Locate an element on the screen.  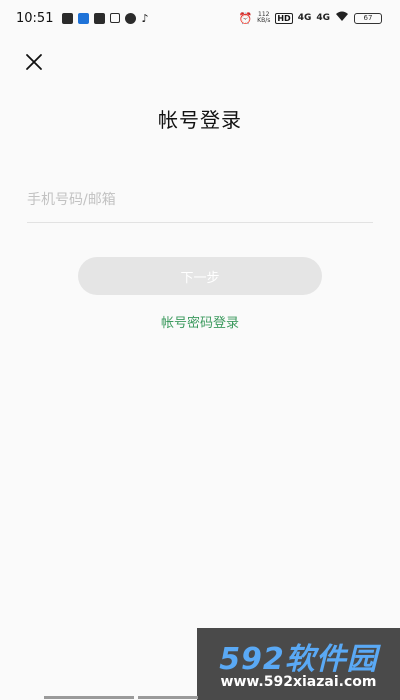
watermark-logo: 592软件园 is located at coordinates (298, 659).